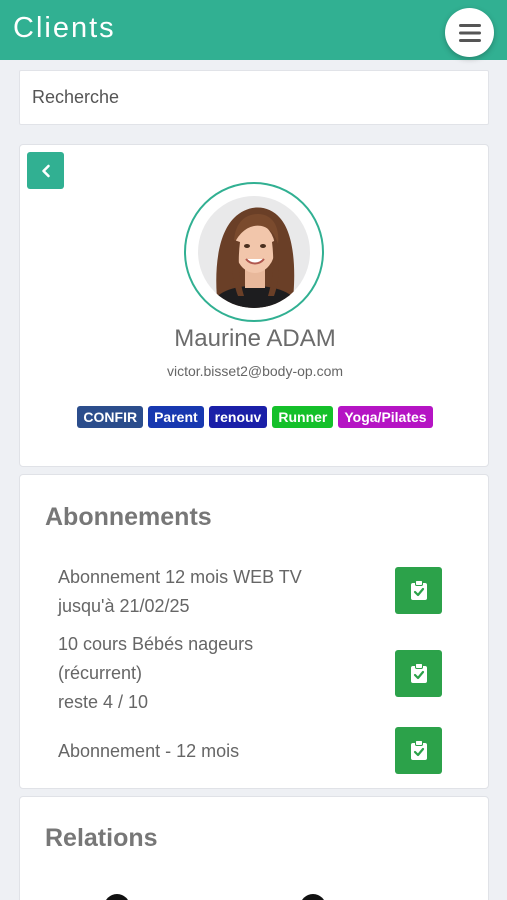  I want to click on subscription-item-12-mois: Abonnement - 12 mois, so click(148, 751).